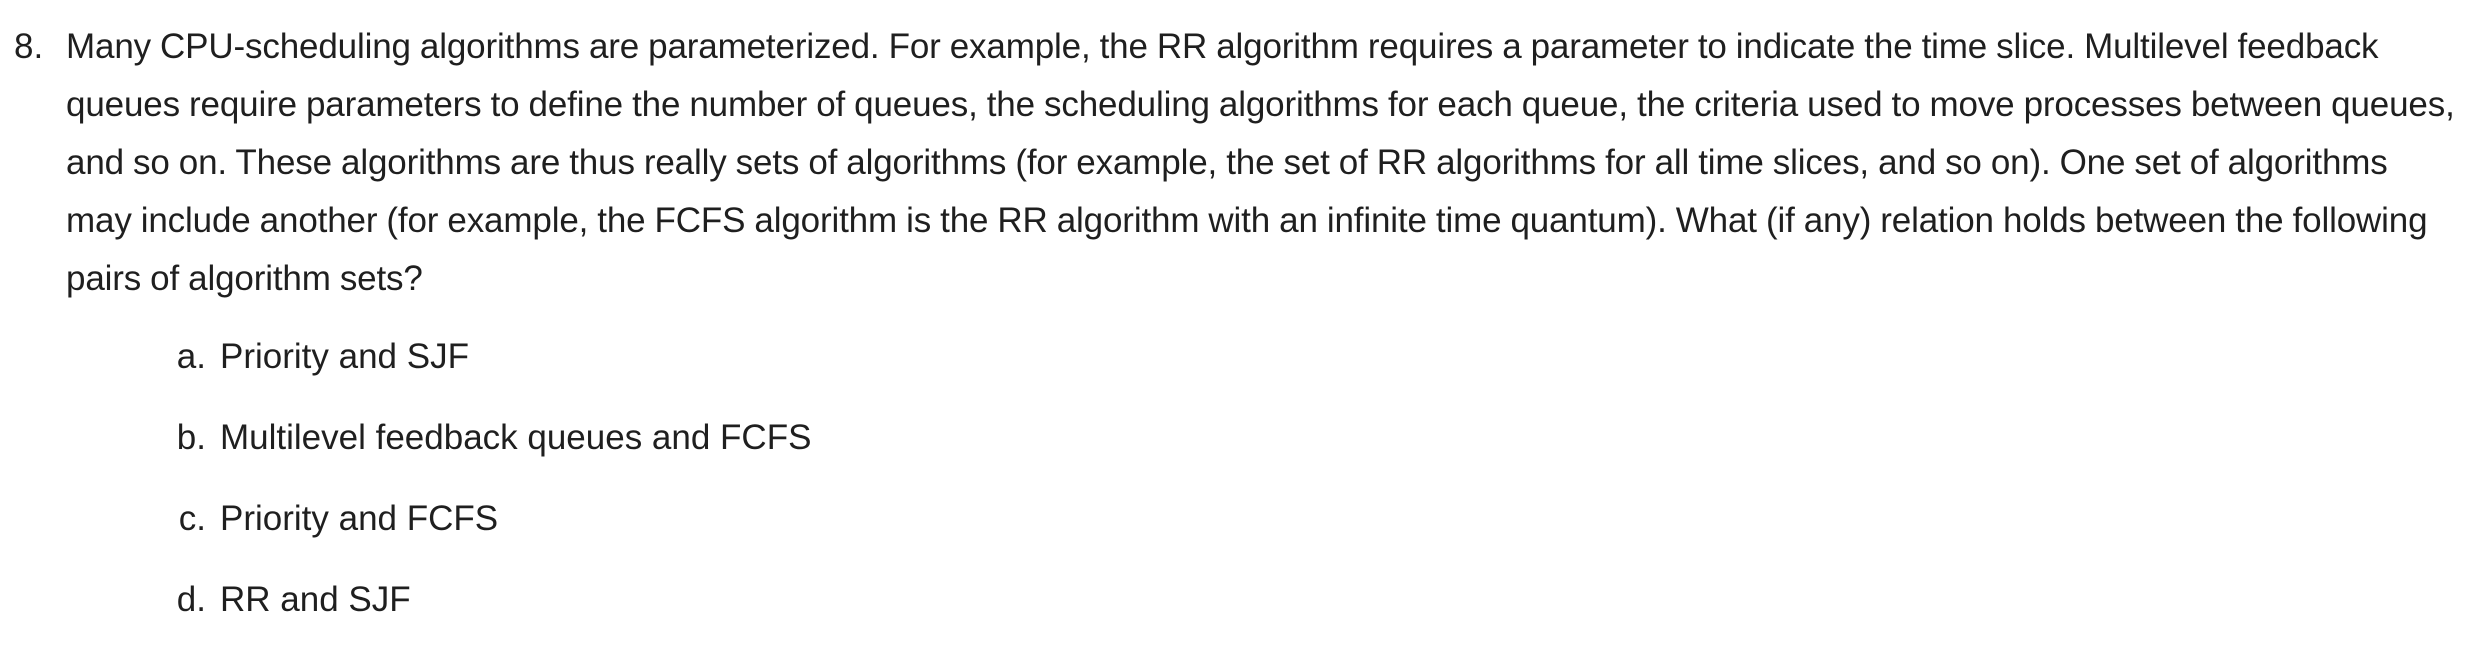  Describe the element at coordinates (1239, 368) in the screenshot. I see `option-a: a. Priority and SJF` at that location.